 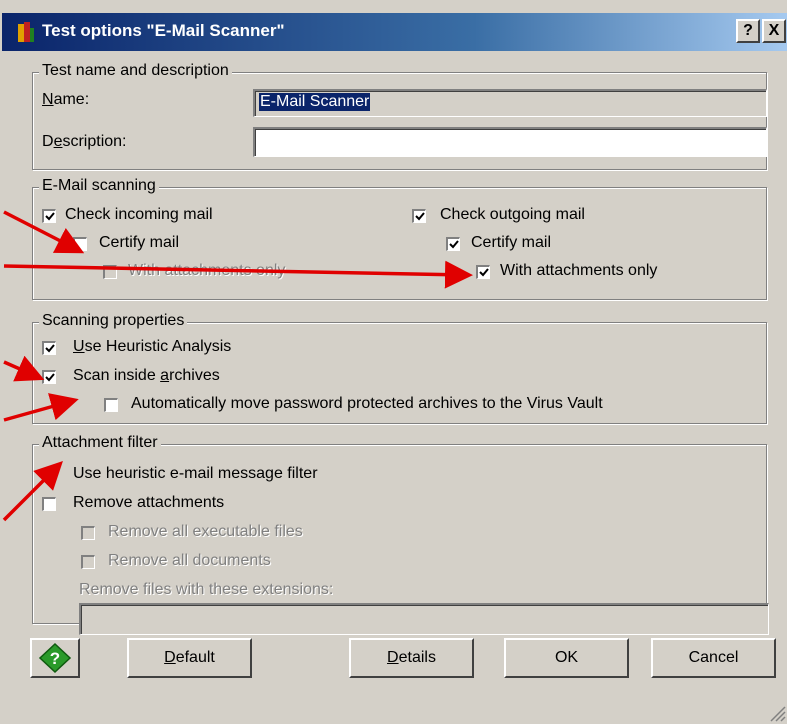 What do you see at coordinates (88, 533) in the screenshot?
I see `remove-executable-checkbox` at bounding box center [88, 533].